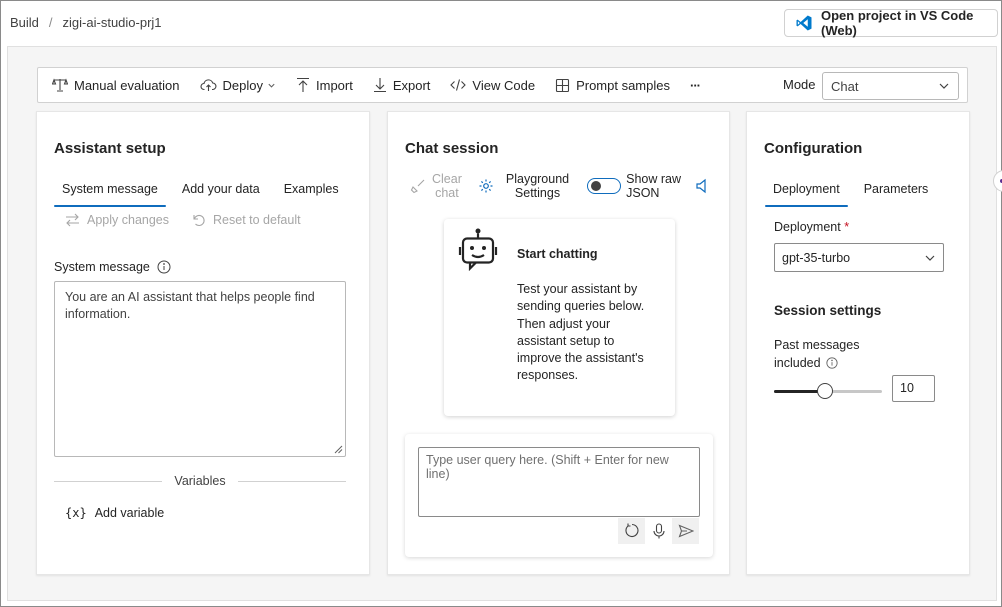 The height and width of the screenshot is (607, 1002). What do you see at coordinates (452, 148) in the screenshot?
I see `chat-session-title: Chat session` at bounding box center [452, 148].